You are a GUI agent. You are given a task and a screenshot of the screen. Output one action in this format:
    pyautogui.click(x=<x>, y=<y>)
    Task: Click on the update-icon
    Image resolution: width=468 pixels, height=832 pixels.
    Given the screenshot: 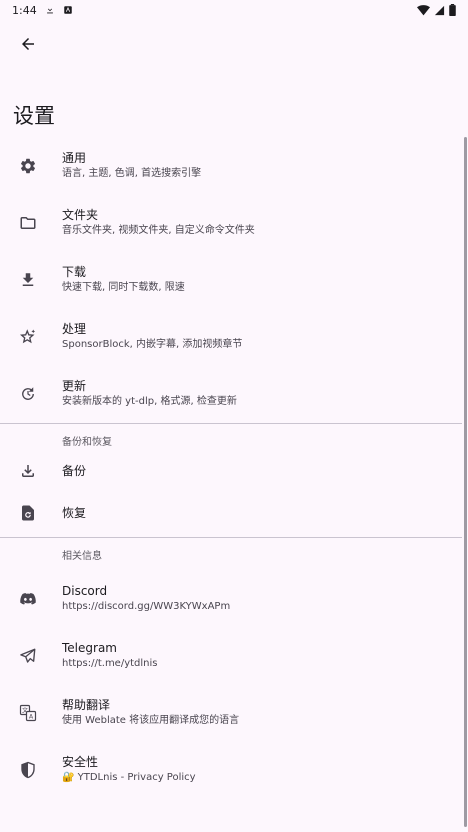 What is the action you would take?
    pyautogui.click(x=28, y=394)
    